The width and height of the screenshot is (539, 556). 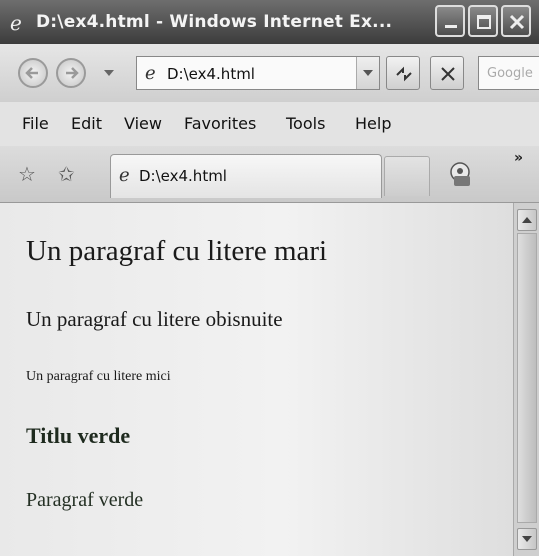 I want to click on window-controls, so click(x=483, y=21).